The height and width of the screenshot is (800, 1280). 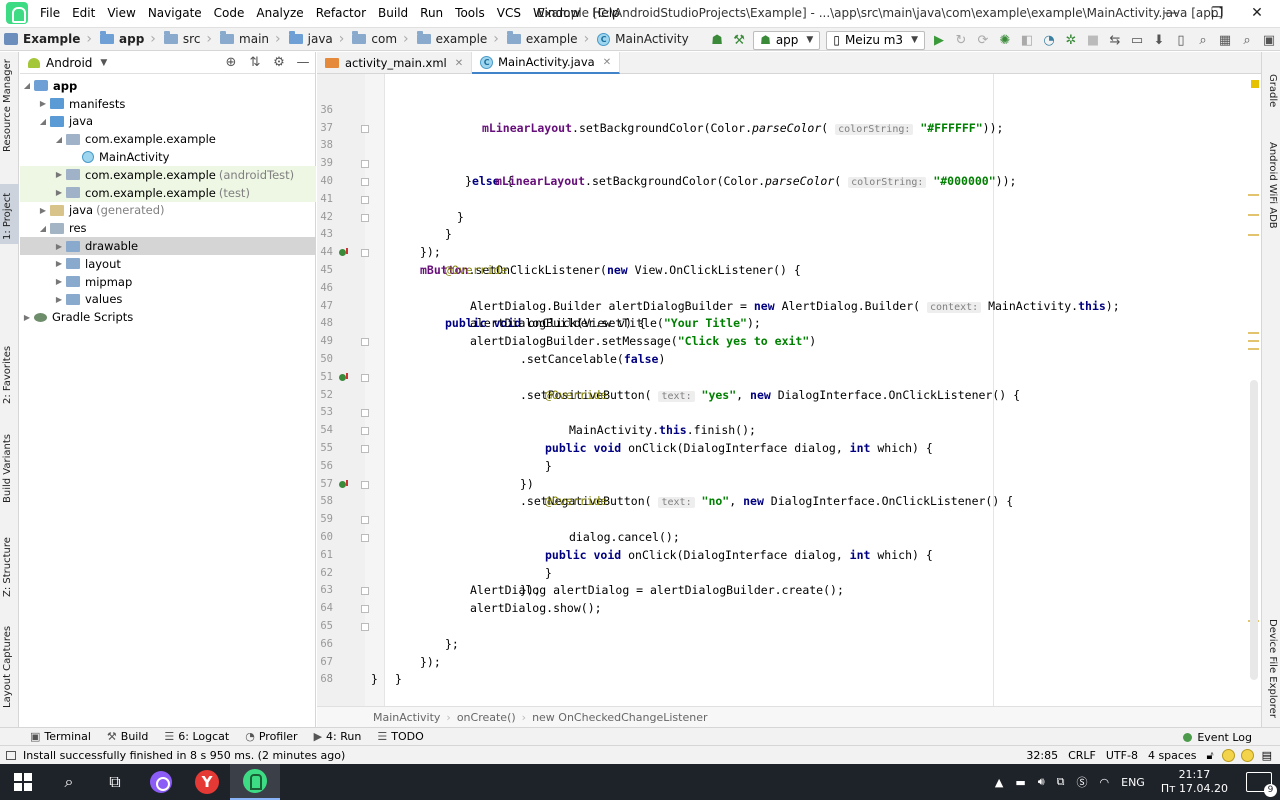 What do you see at coordinates (939, 40) in the screenshot?
I see `run-icon: ▶` at bounding box center [939, 40].